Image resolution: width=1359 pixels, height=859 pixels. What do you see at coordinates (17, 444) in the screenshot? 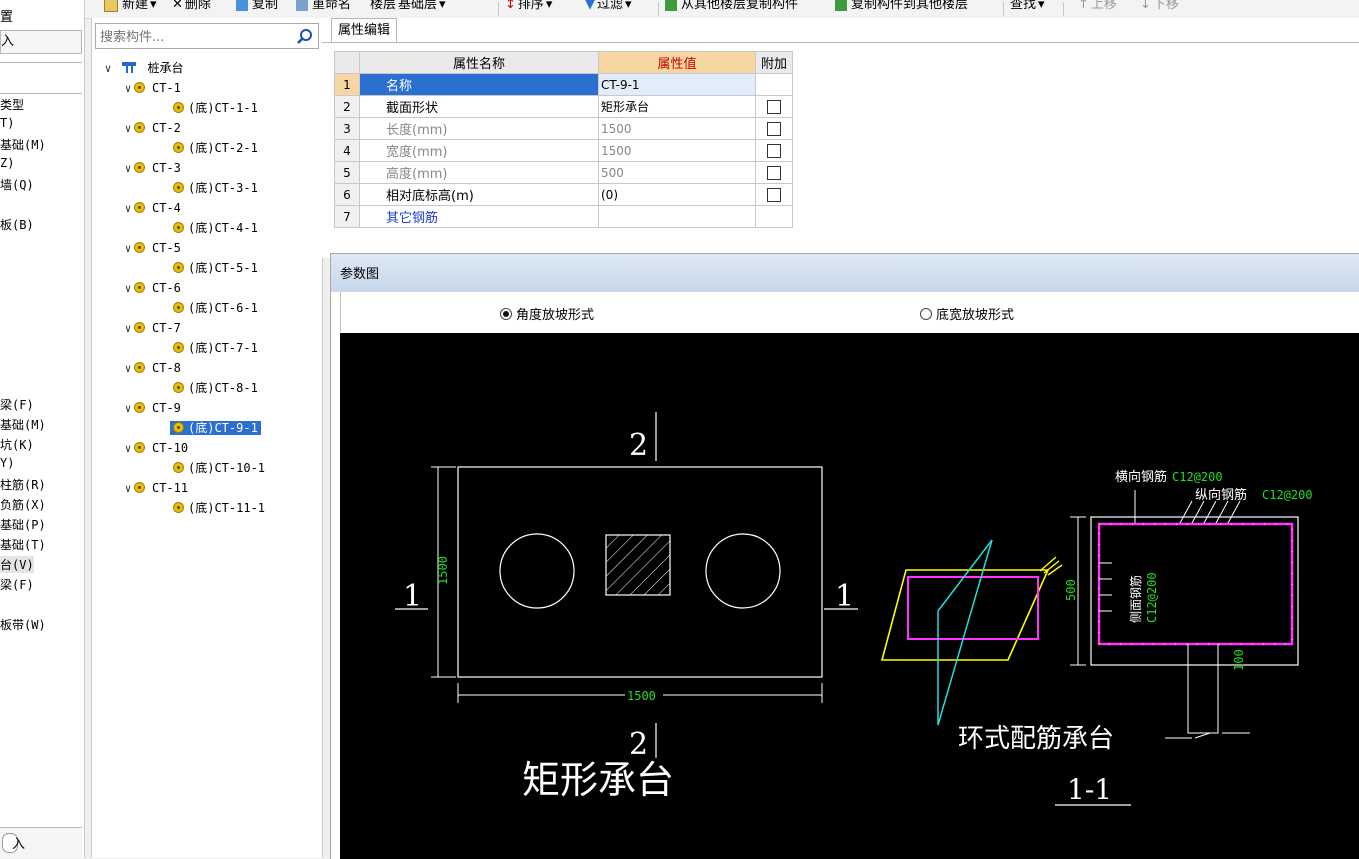
I see `component-type-item: 坑(K)` at bounding box center [17, 444].